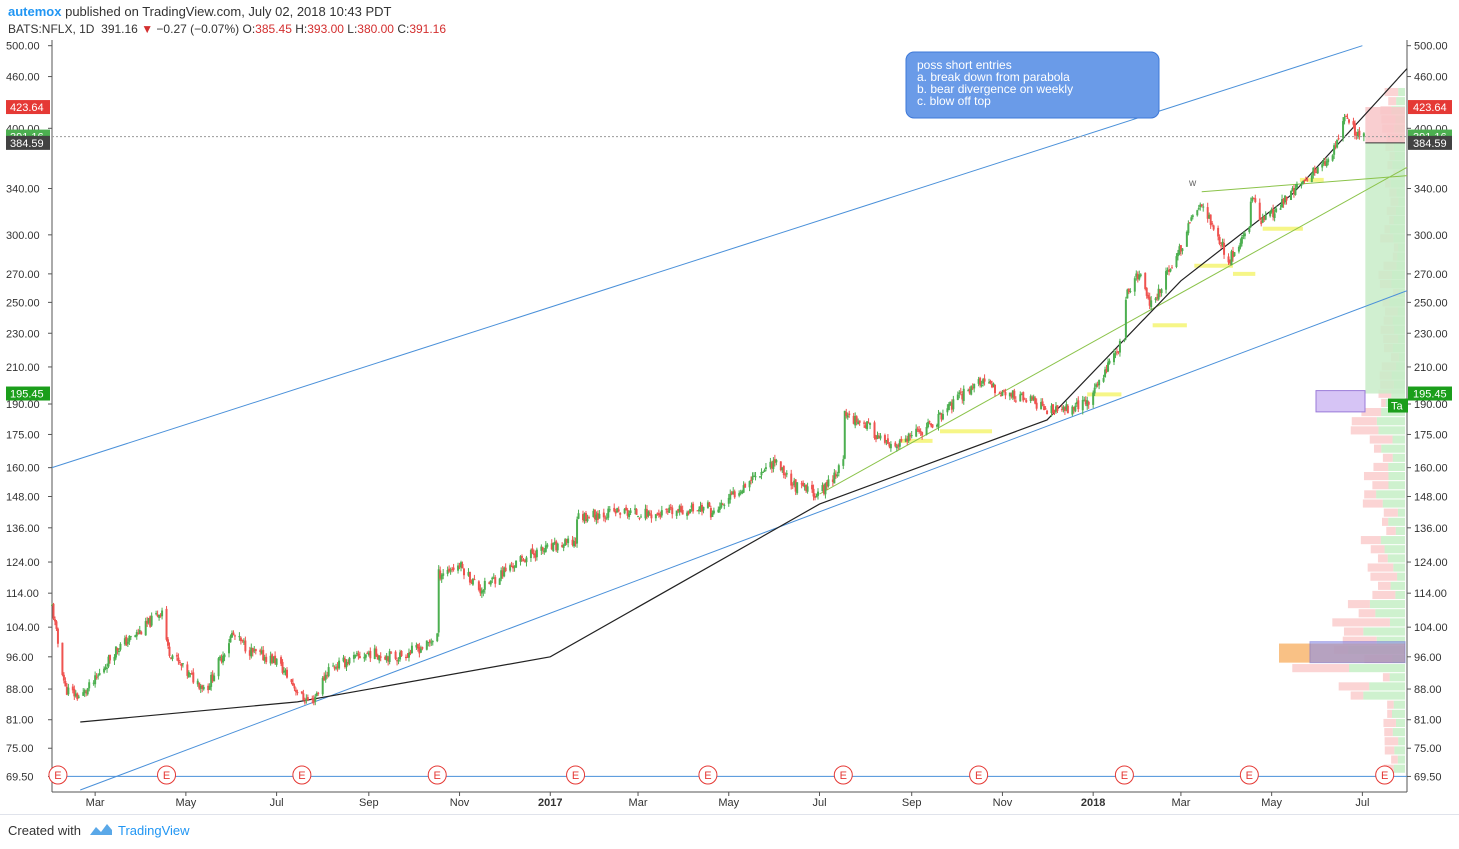 The width and height of the screenshot is (1459, 849). Describe the element at coordinates (1431, 303) in the screenshot. I see `y-tick-label: 250.00` at that location.